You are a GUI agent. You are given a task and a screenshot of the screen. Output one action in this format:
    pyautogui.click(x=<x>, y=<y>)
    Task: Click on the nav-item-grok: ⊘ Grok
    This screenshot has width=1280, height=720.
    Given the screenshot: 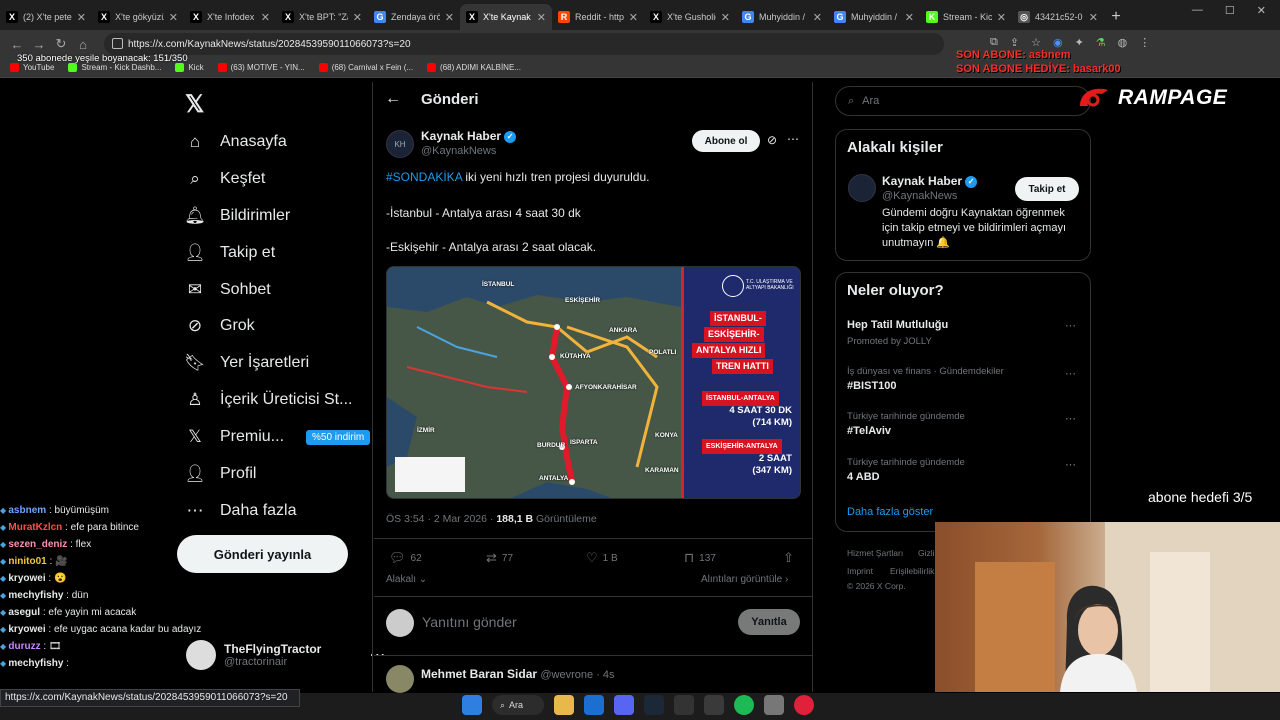 What is the action you would take?
    pyautogui.click(x=220, y=326)
    